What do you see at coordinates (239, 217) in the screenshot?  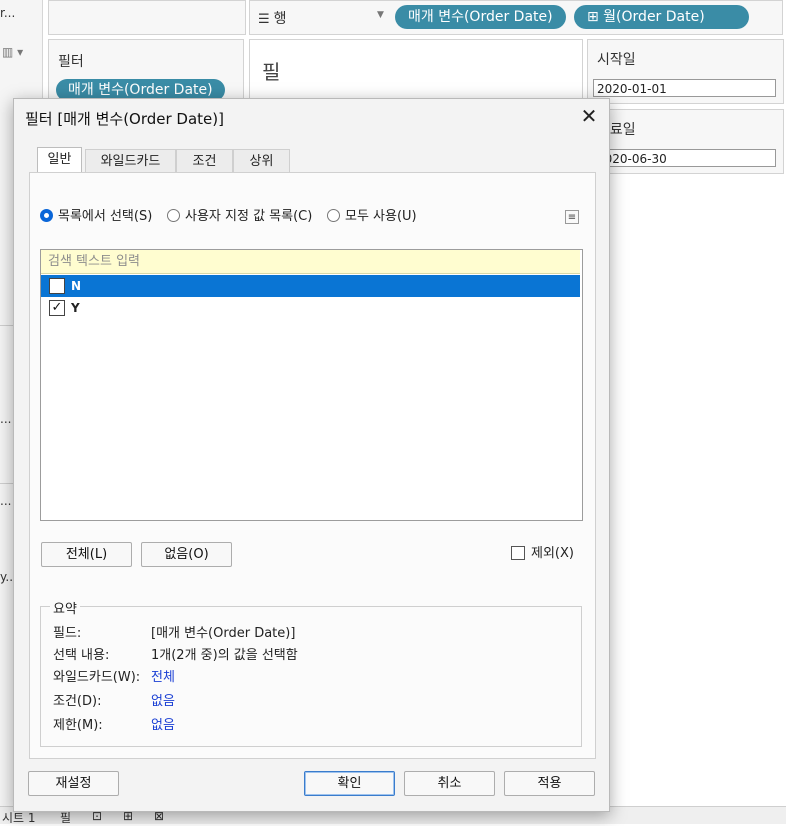 I see `radio-custom-value-list: 사용자 지정 값 목록(C)` at bounding box center [239, 217].